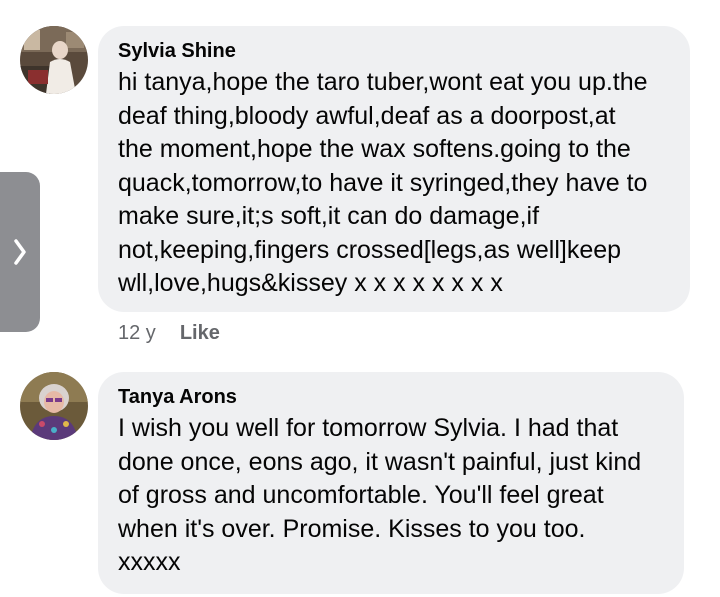 Image resolution: width=720 pixels, height=597 pixels. What do you see at coordinates (394, 51) in the screenshot?
I see `comment-author: Sylvia Shine` at bounding box center [394, 51].